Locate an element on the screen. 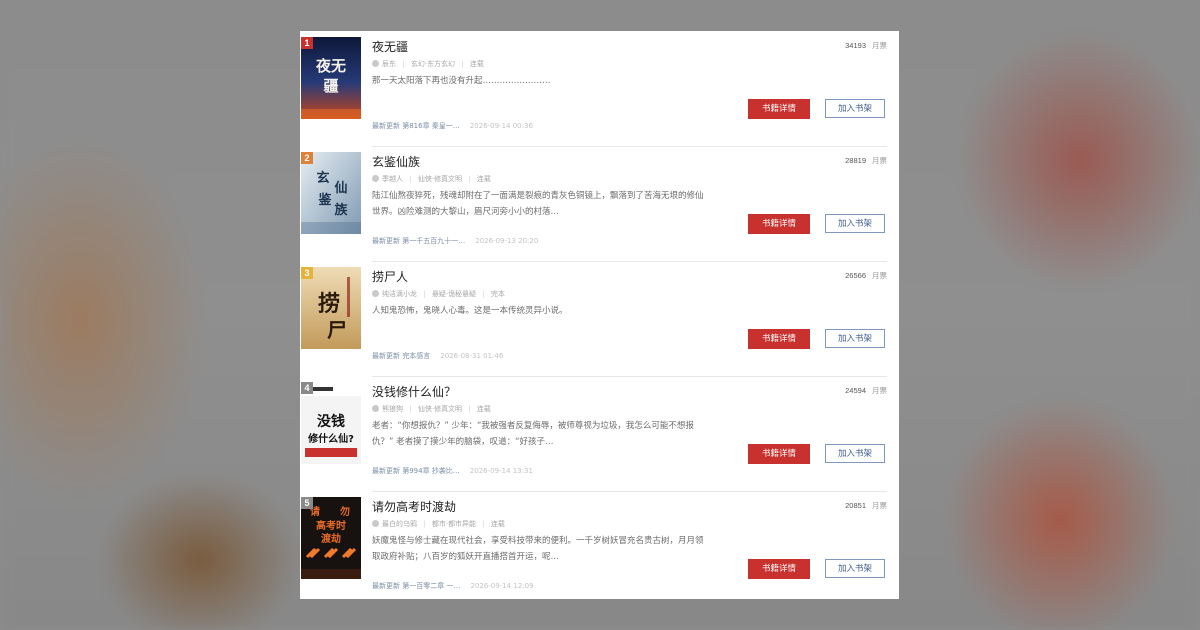 The width and height of the screenshot is (1200, 630). rank-badge: 2 is located at coordinates (307, 158).